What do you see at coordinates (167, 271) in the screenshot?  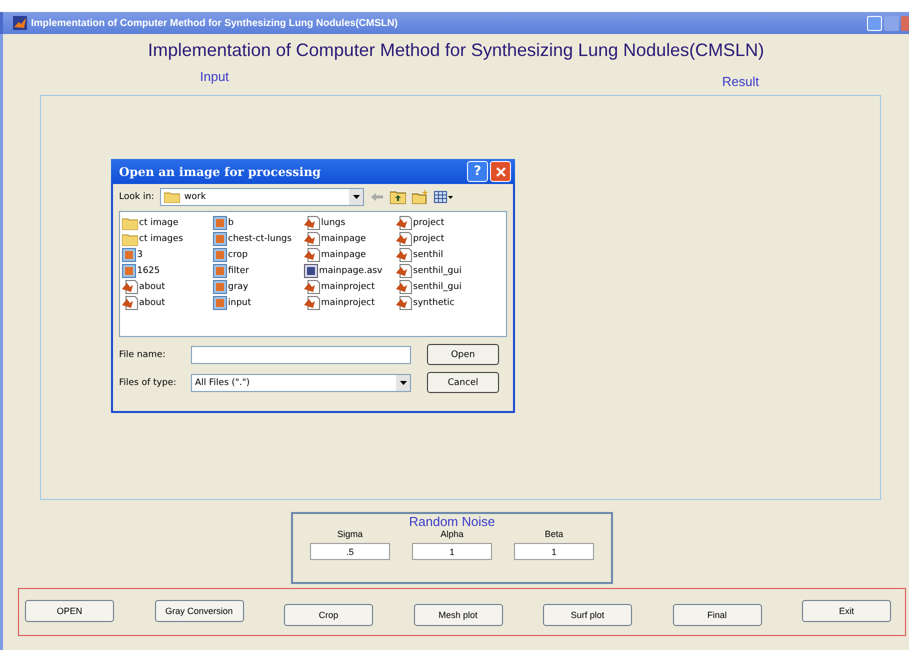 I see `file-item: 1625` at bounding box center [167, 271].